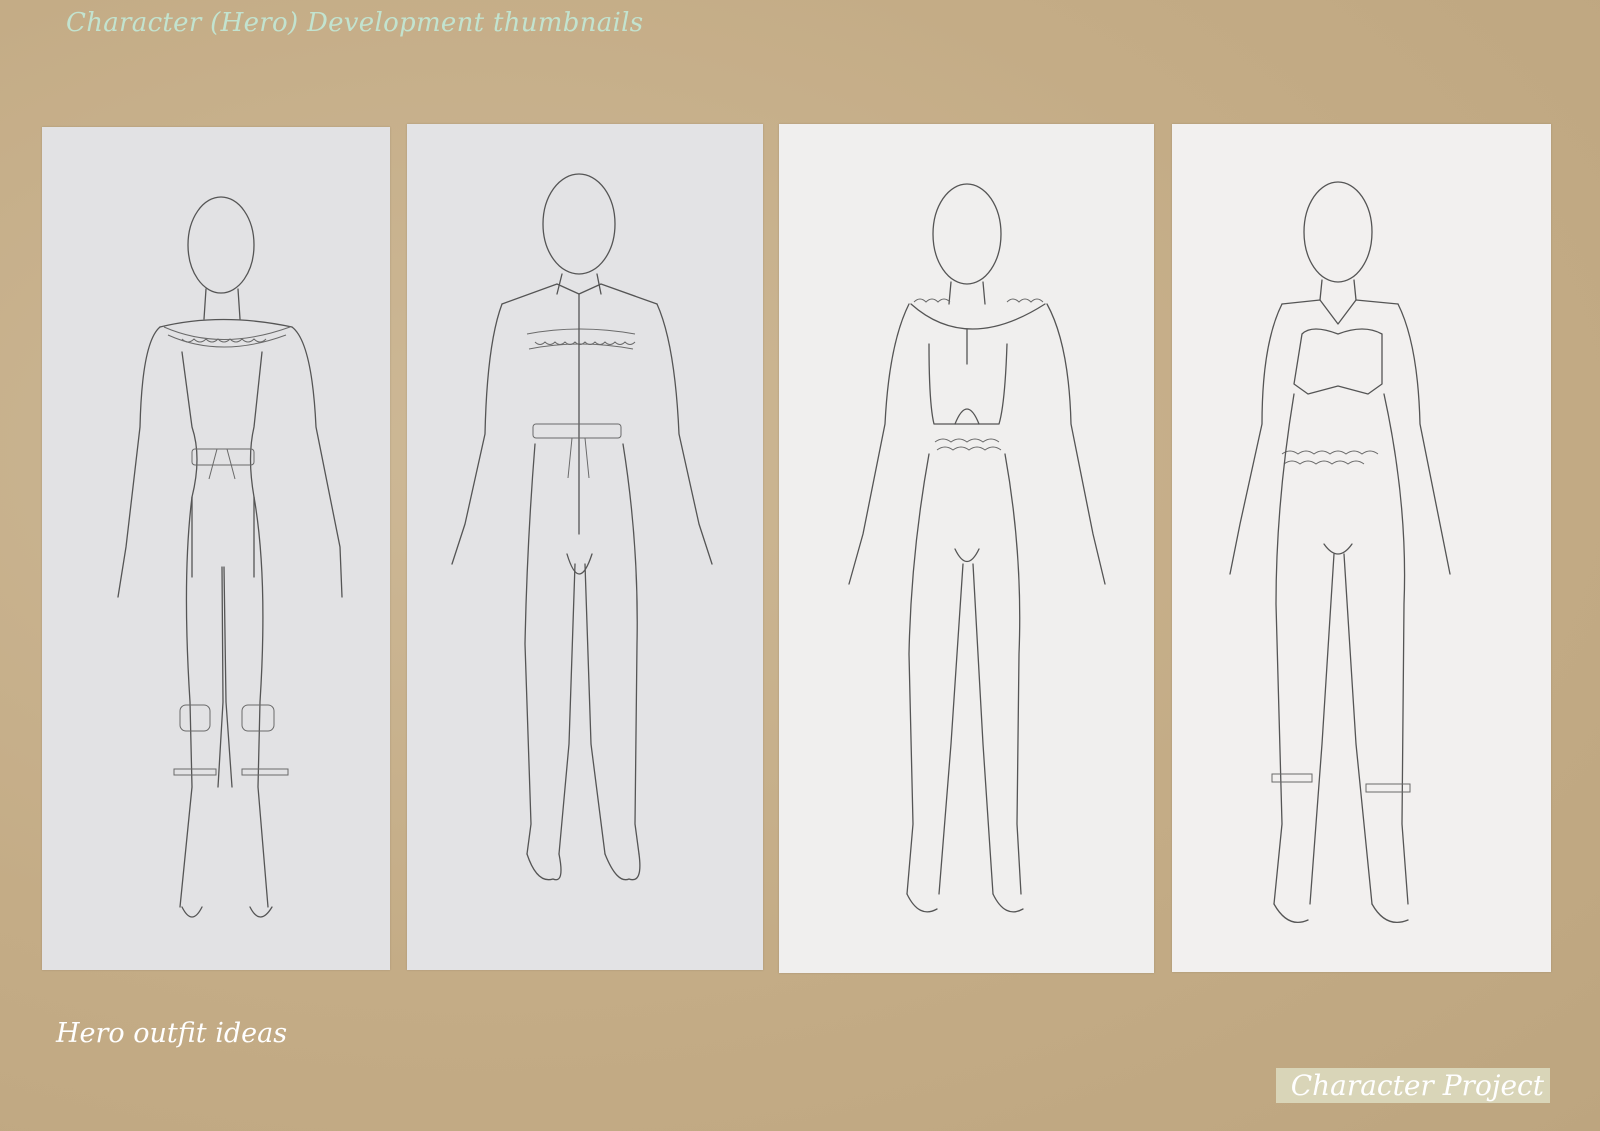 The width and height of the screenshot is (1600, 1131). Describe the element at coordinates (355, 23) in the screenshot. I see `page-title: Character (Hero) Development thumbnails` at that location.